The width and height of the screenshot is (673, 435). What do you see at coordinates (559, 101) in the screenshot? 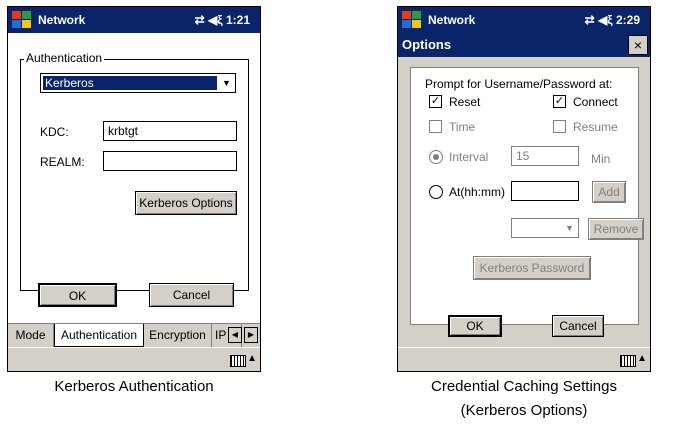
I see `connect-checkbox: ✓` at bounding box center [559, 101].